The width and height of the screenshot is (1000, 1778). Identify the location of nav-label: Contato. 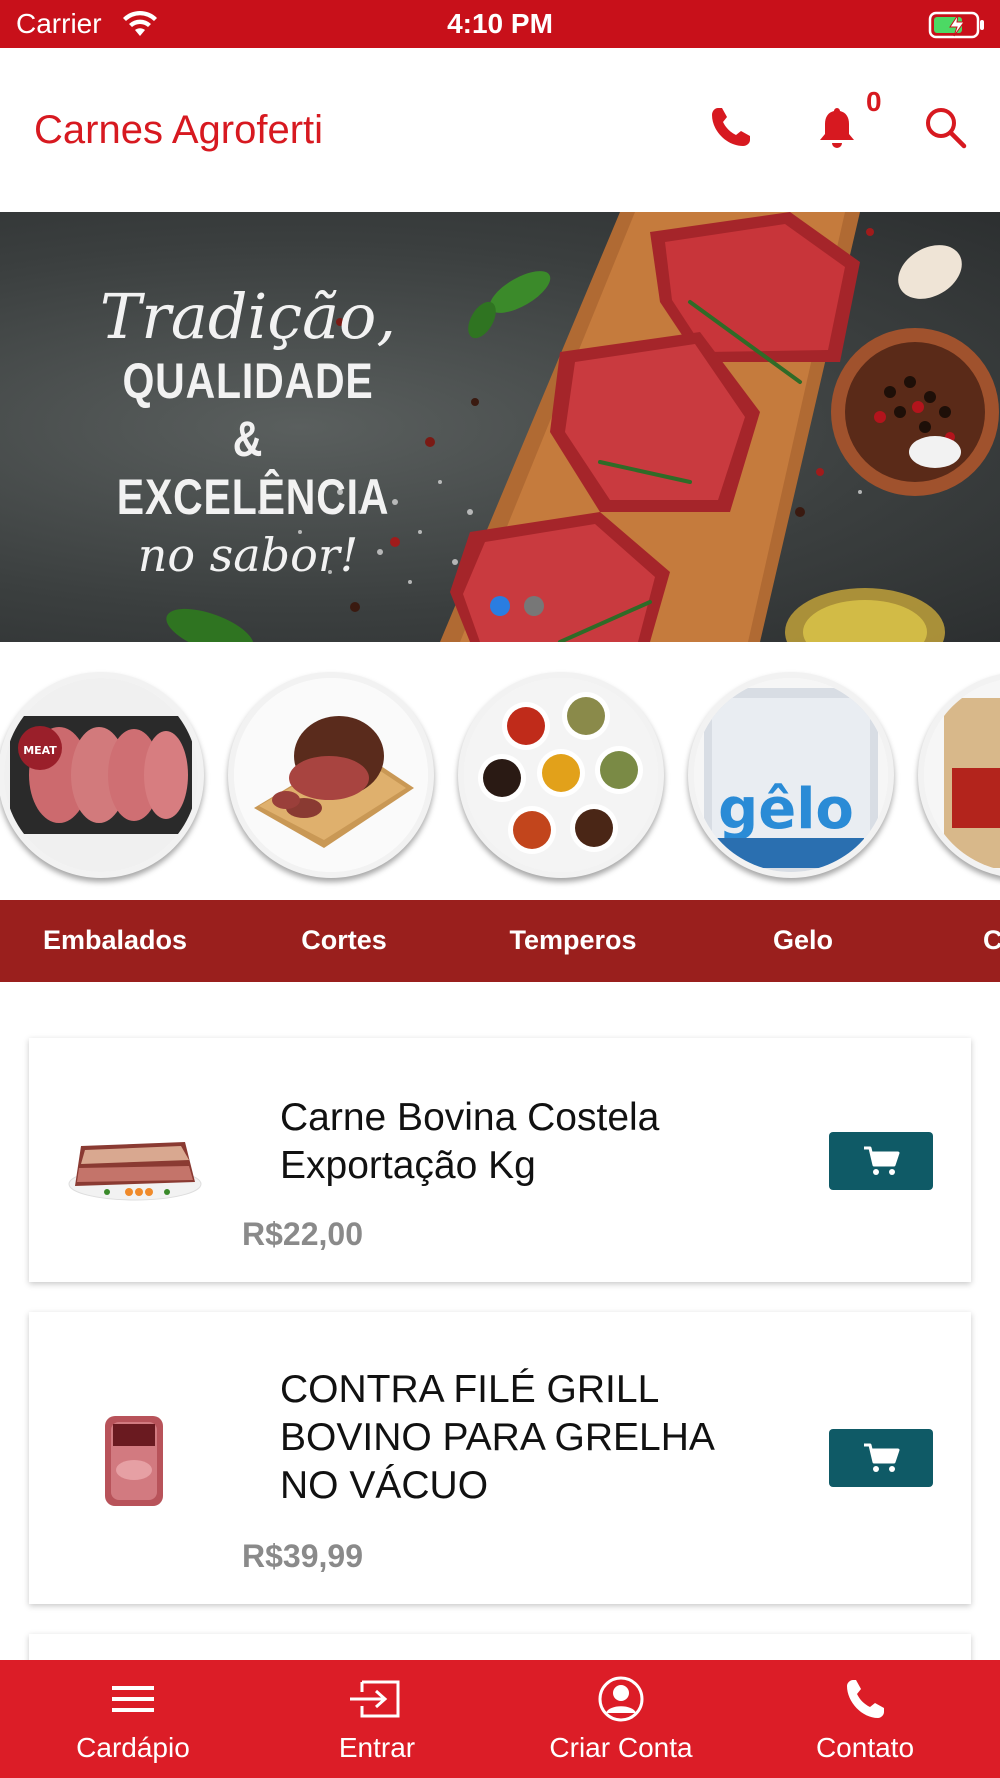
(865, 1747).